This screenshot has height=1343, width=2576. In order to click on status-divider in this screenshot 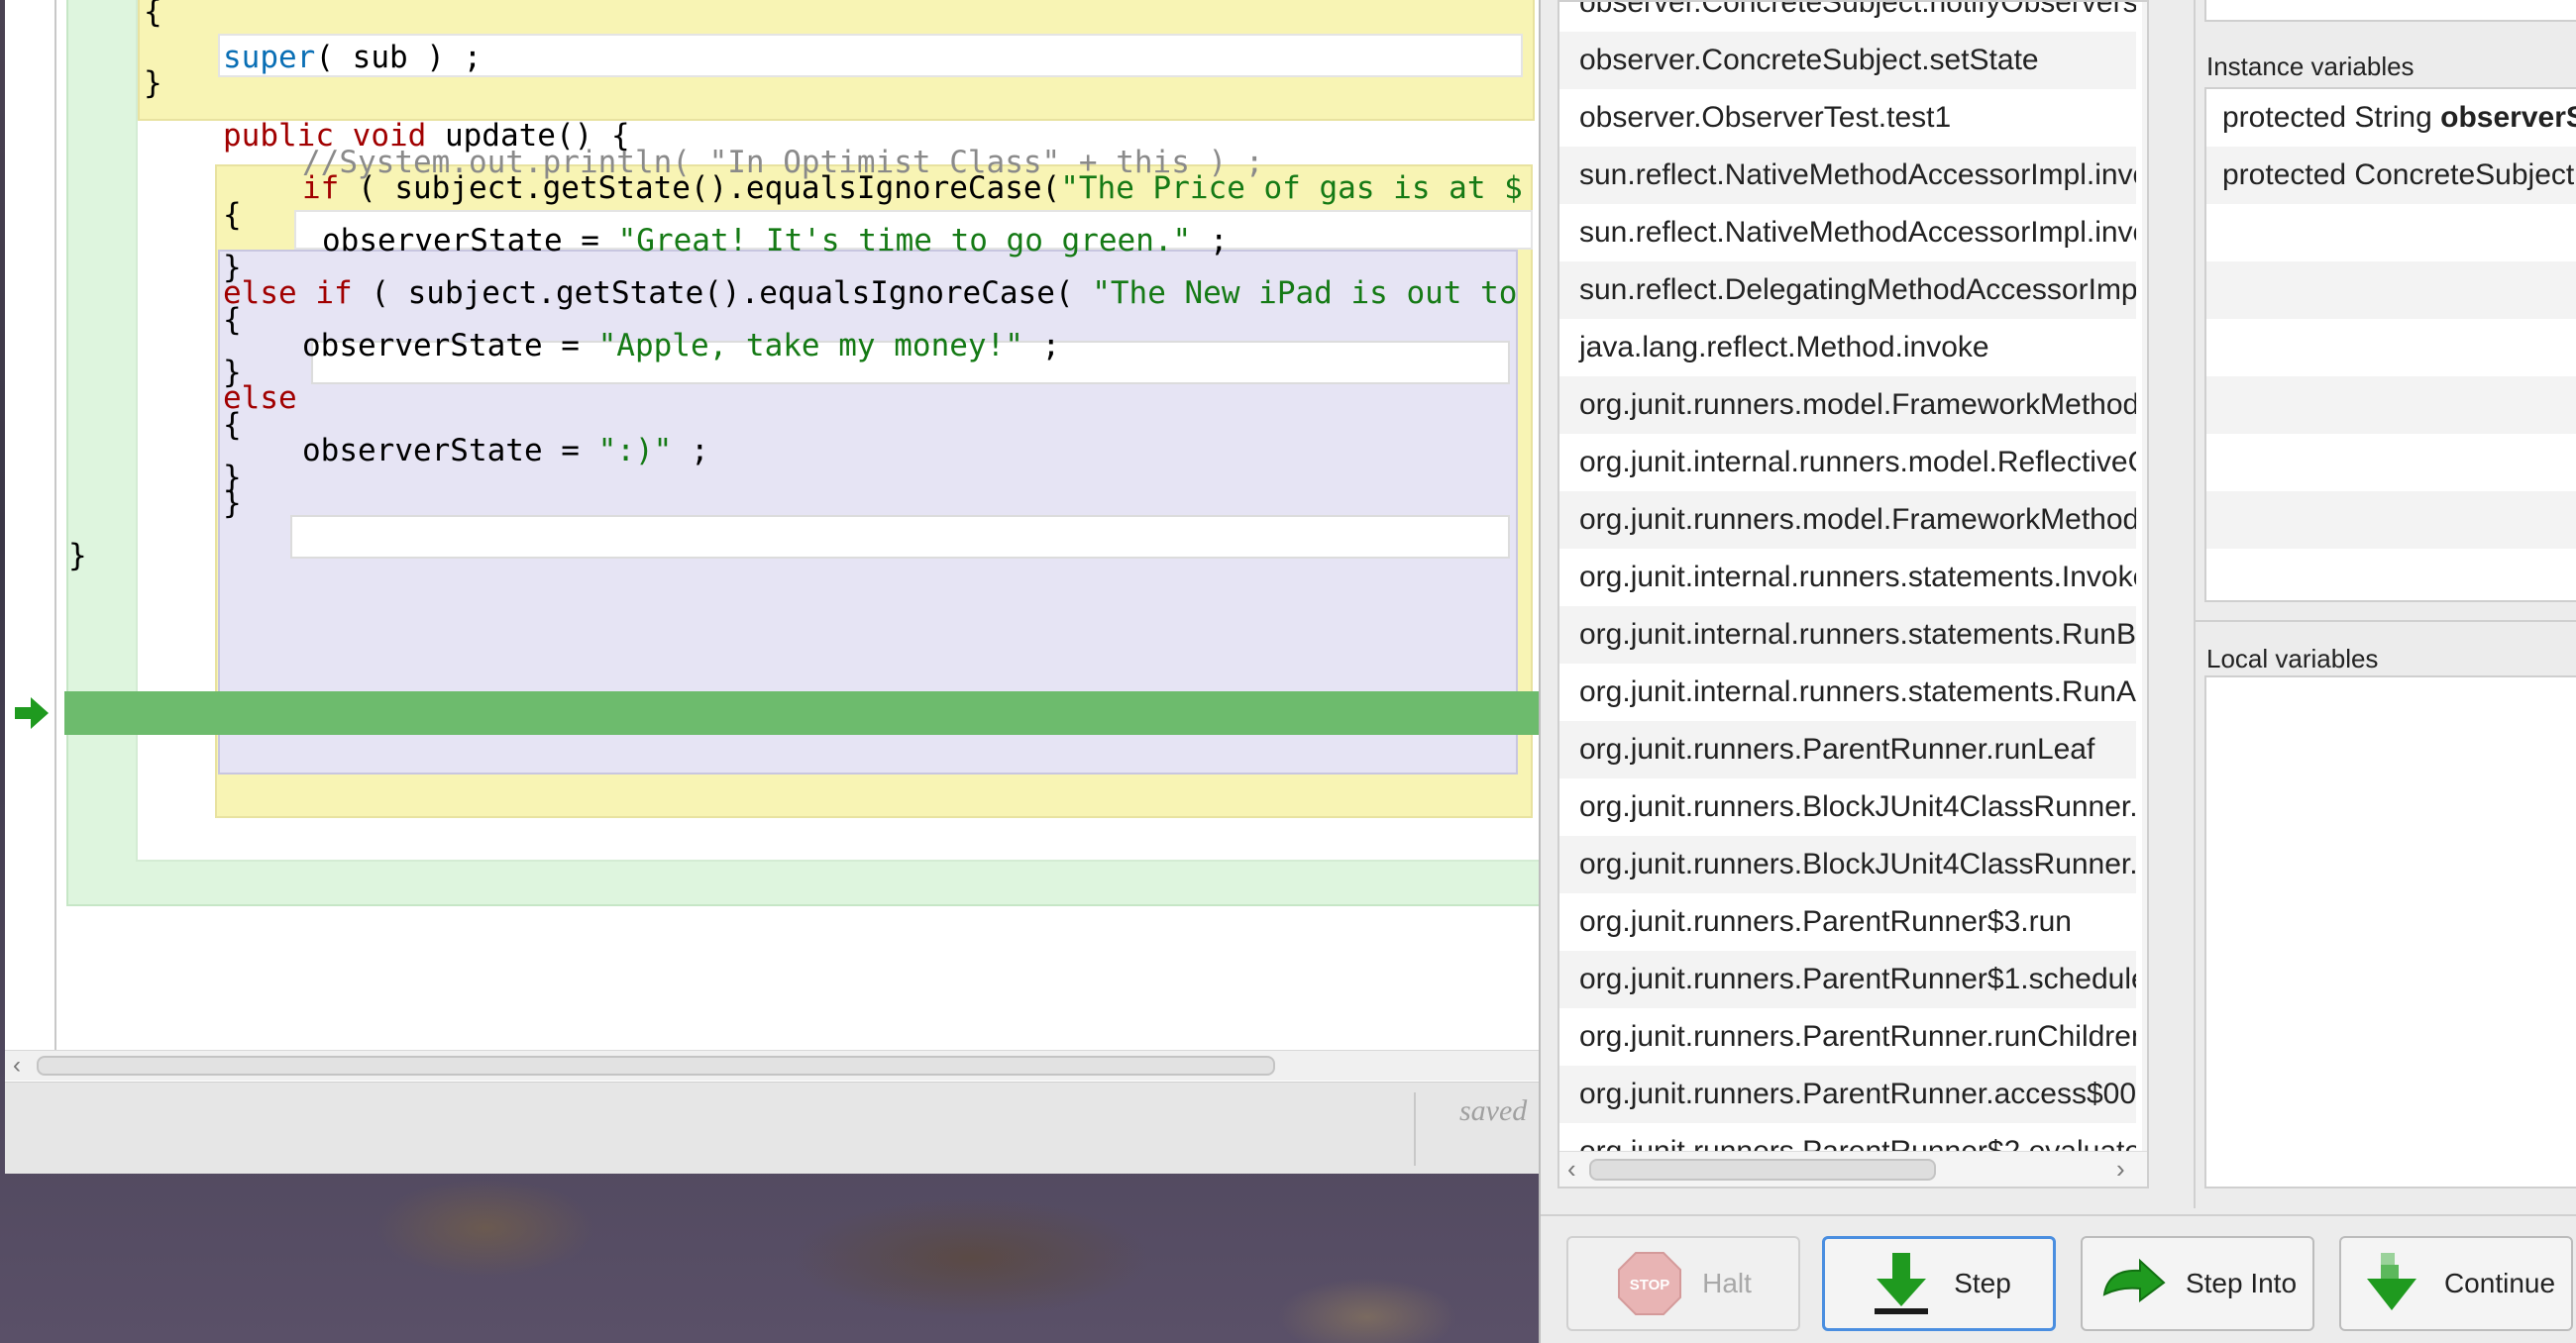, I will do `click(1415, 1129)`.